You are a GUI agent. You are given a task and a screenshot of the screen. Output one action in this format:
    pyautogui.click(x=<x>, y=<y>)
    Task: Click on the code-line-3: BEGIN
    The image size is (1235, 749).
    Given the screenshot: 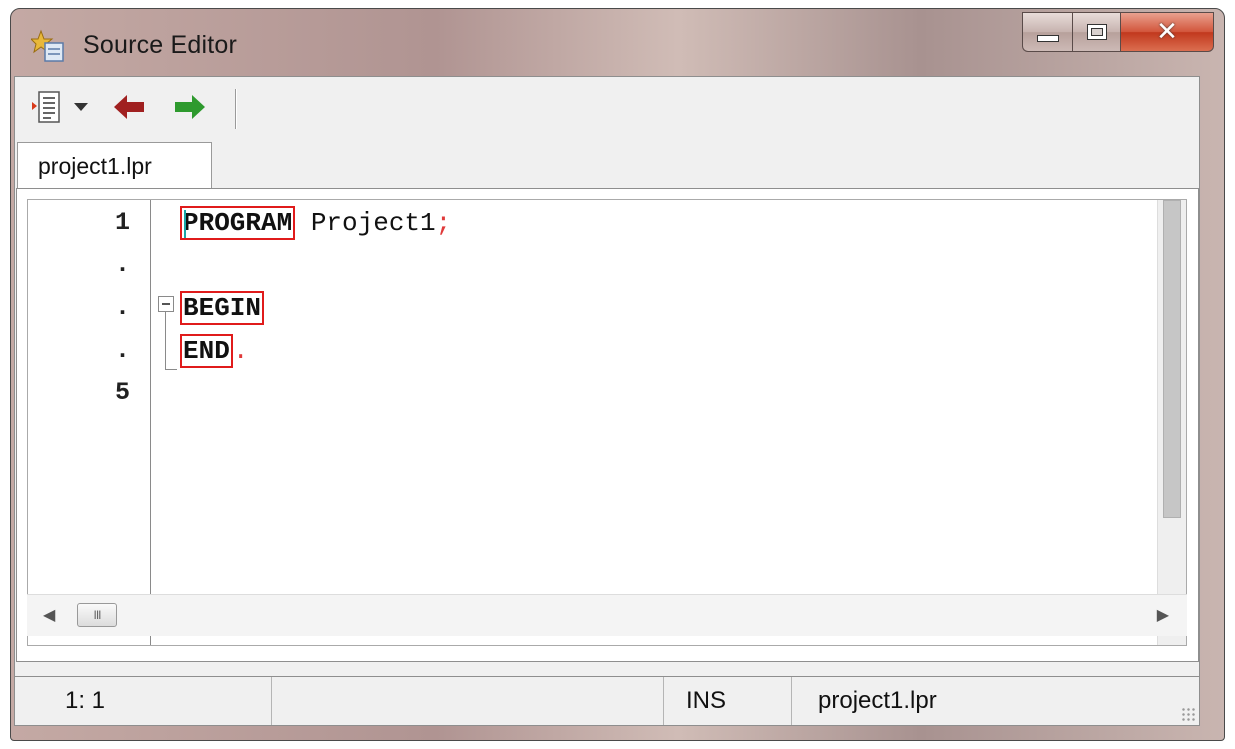 What is the action you would take?
    pyautogui.click(x=222, y=308)
    